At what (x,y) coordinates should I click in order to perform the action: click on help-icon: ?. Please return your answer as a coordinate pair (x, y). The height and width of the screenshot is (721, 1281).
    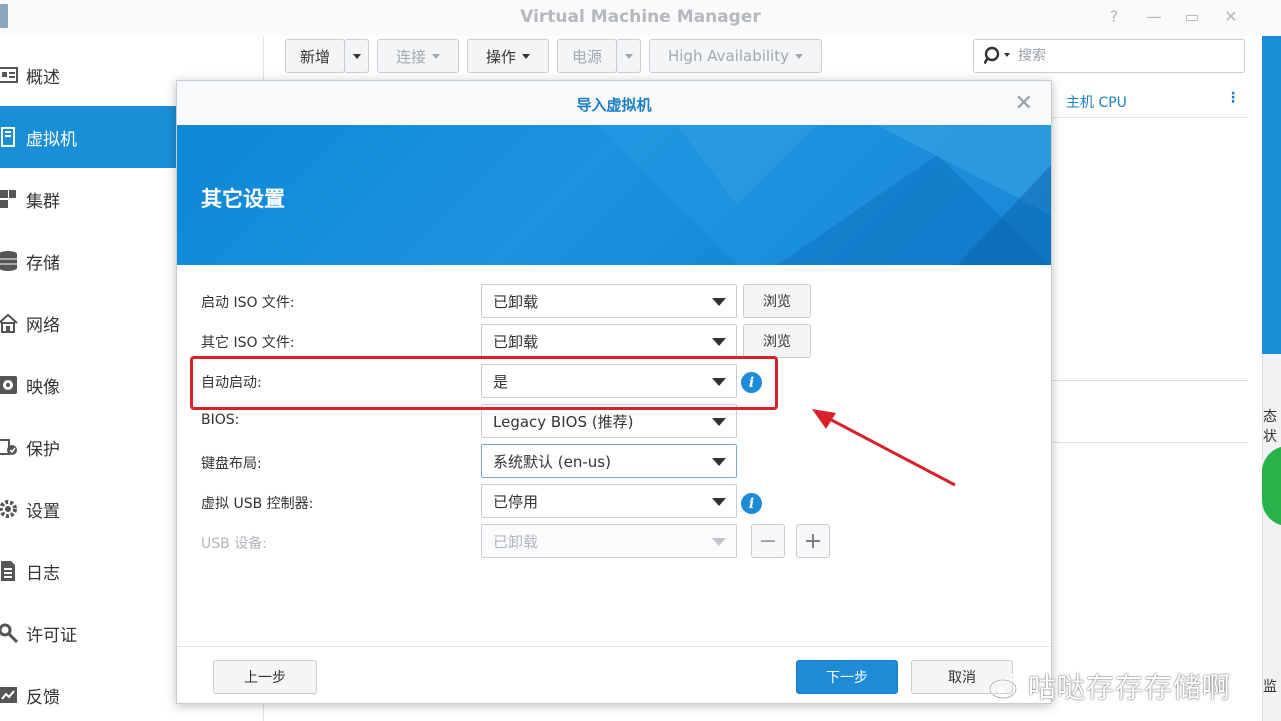
    Looking at the image, I should click on (1114, 17).